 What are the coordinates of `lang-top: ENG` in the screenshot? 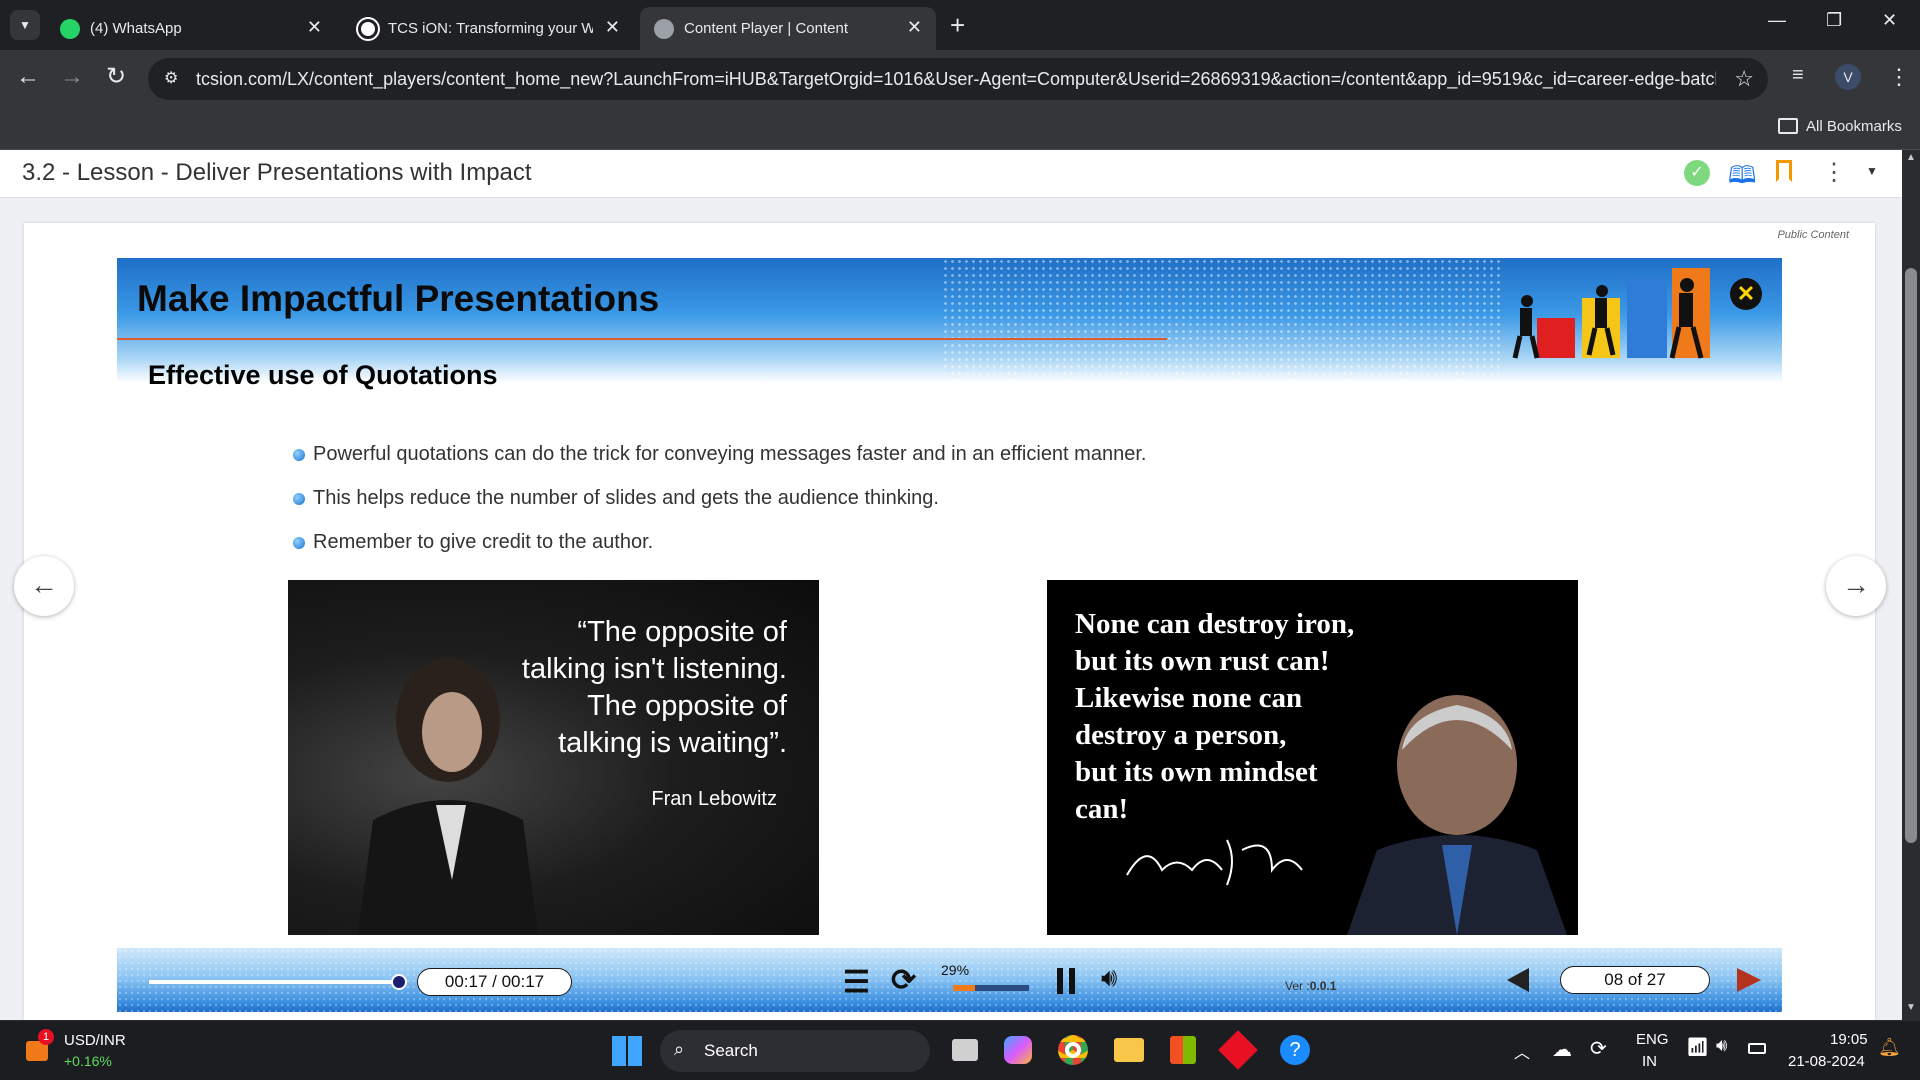 It's located at (1652, 1039).